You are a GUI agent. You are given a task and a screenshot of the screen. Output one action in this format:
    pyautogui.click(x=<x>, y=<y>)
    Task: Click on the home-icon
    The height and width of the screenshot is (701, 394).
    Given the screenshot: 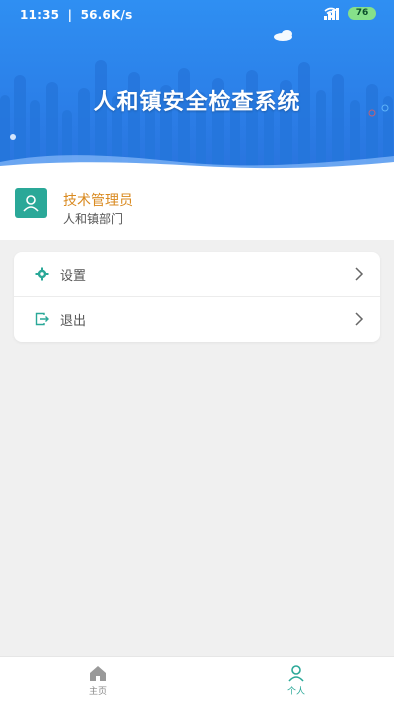 What is the action you would take?
    pyautogui.click(x=98, y=673)
    